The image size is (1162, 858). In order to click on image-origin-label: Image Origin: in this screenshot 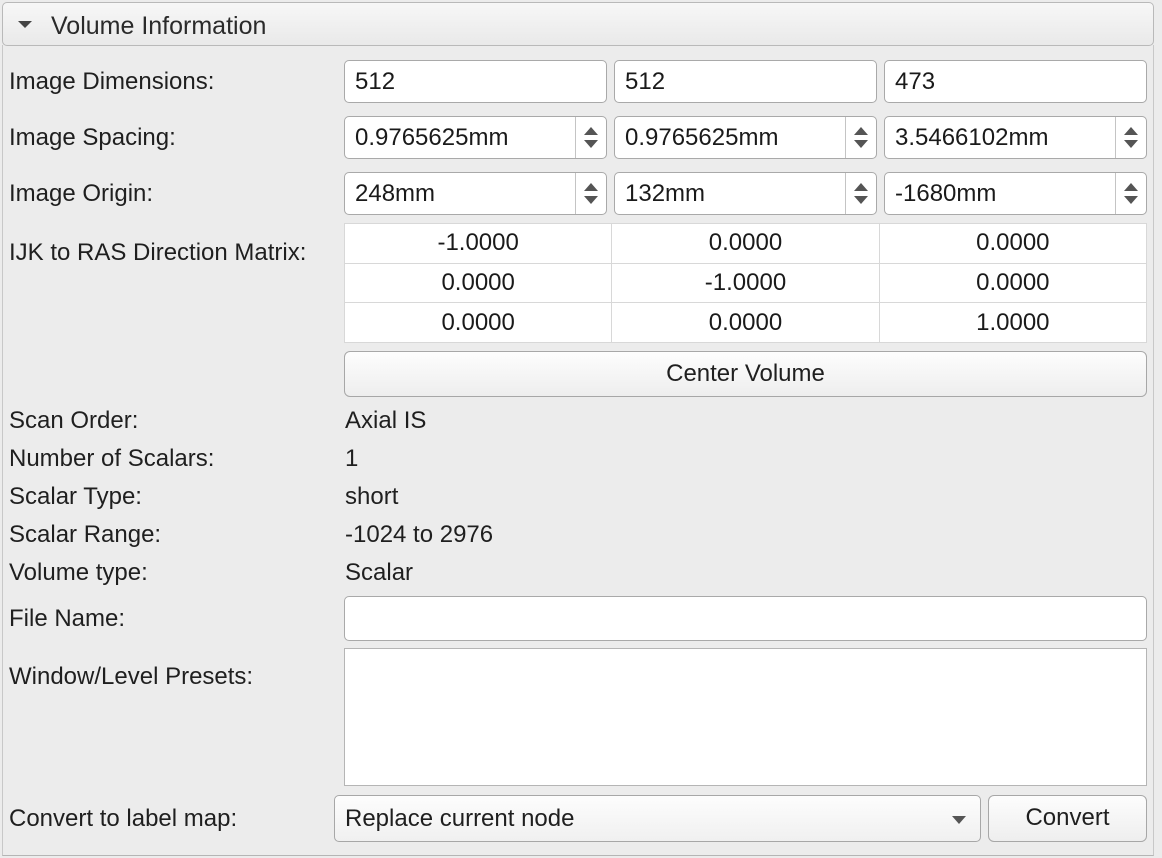, I will do `click(81, 193)`.